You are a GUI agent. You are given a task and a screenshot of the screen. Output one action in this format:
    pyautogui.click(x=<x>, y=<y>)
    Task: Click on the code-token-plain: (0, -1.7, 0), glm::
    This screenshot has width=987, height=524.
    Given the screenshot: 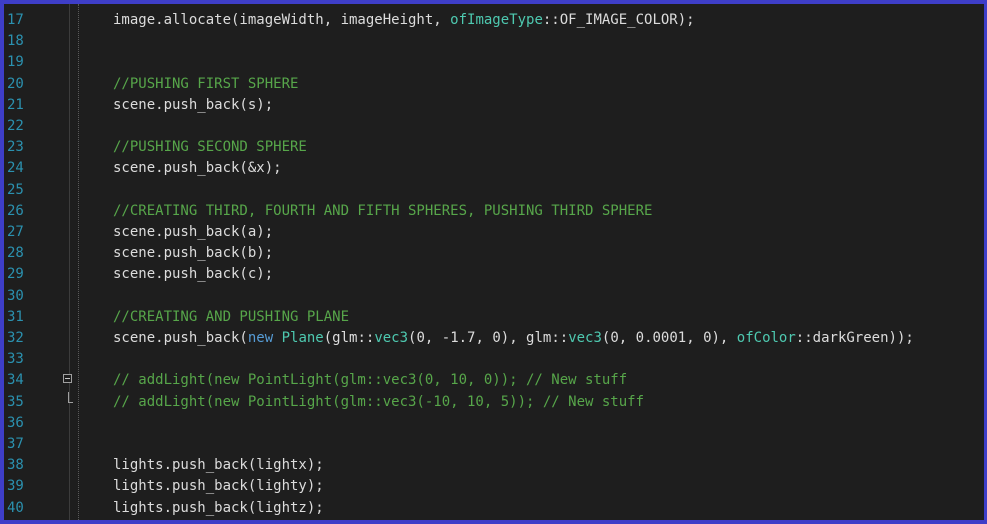 What is the action you would take?
    pyautogui.click(x=488, y=338)
    